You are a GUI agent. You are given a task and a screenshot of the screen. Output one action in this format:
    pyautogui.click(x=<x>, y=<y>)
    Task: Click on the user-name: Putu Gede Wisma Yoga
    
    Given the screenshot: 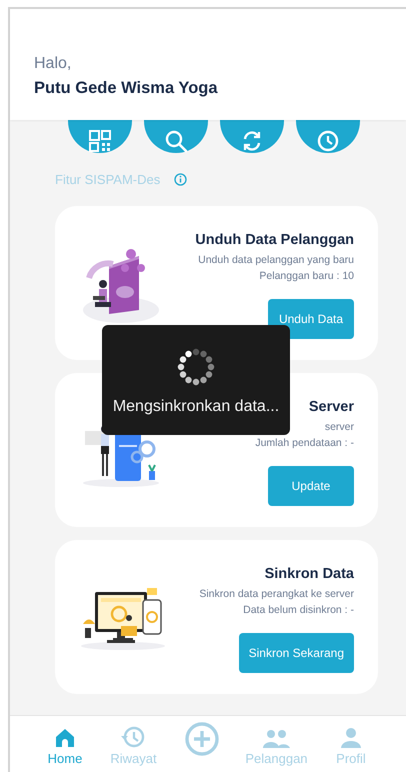 What is the action you would take?
    pyautogui.click(x=126, y=88)
    